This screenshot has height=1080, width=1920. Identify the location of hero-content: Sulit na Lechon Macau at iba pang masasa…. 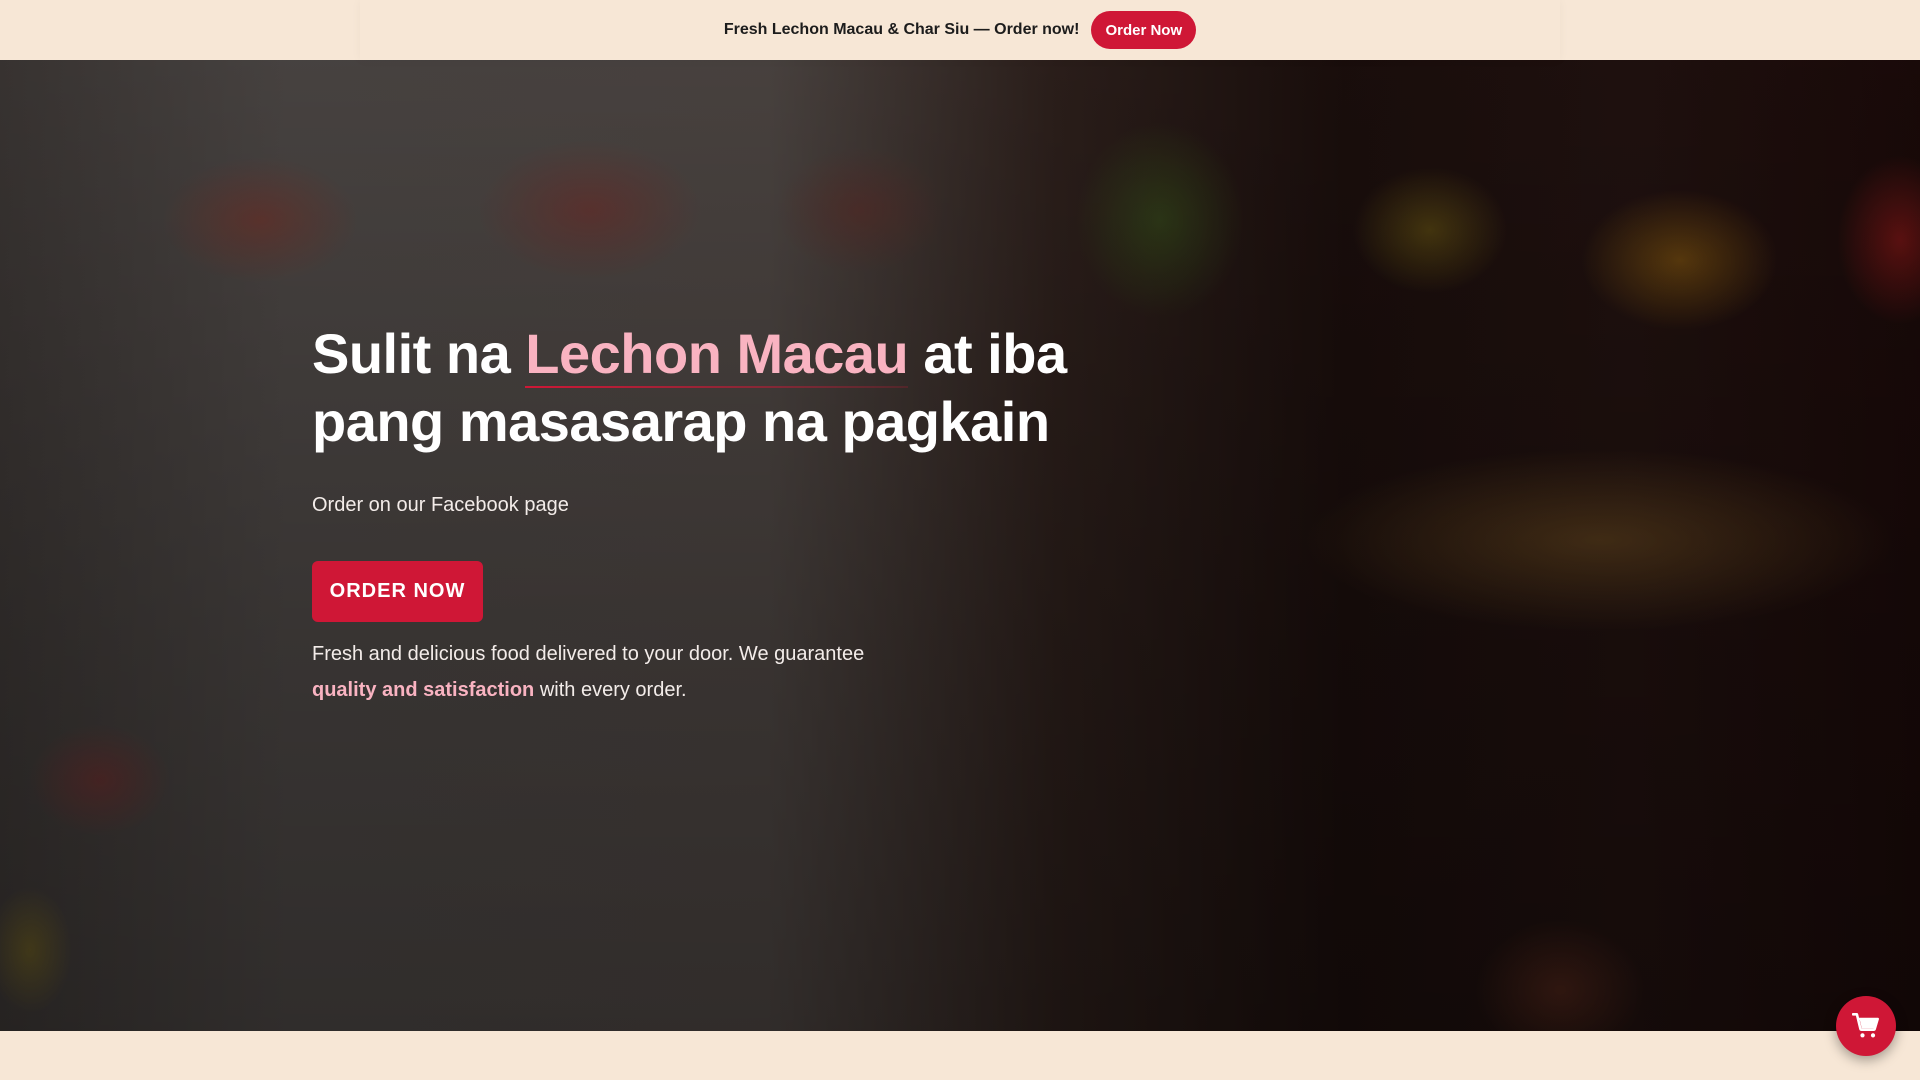
(692, 514).